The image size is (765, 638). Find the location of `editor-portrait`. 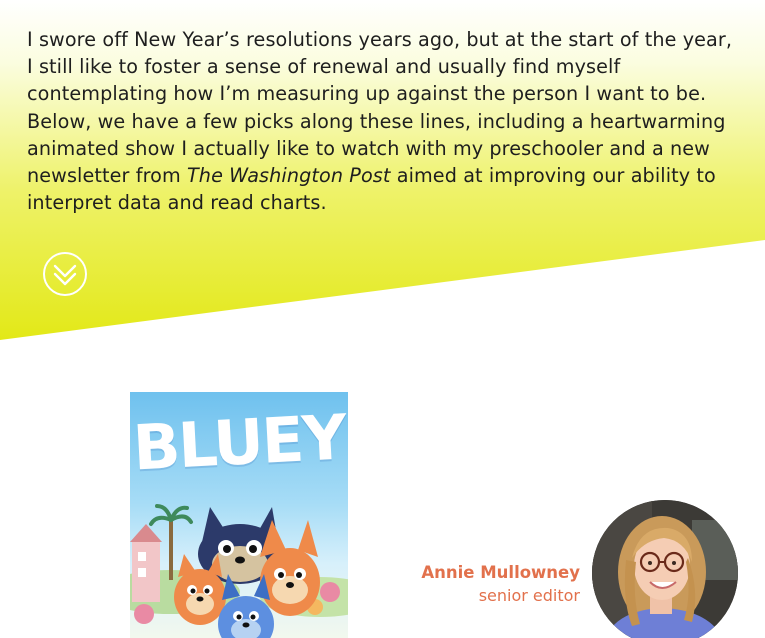

editor-portrait is located at coordinates (665, 569).